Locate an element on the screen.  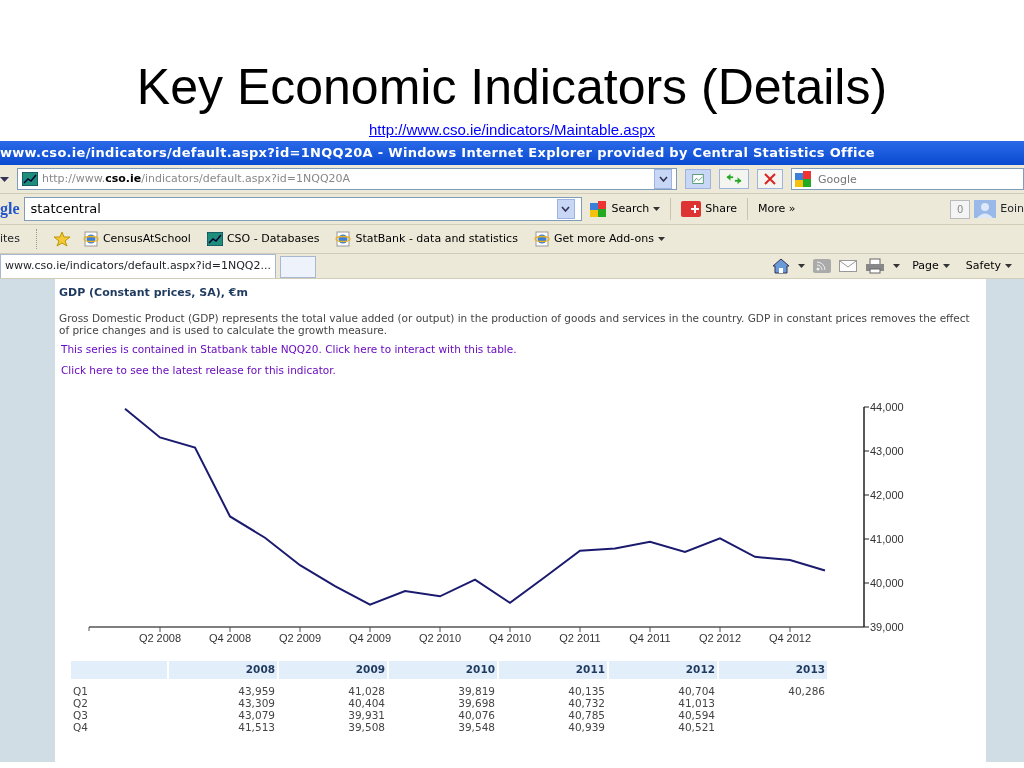
table-cell-text: 39,548 is located at coordinates (476, 726).